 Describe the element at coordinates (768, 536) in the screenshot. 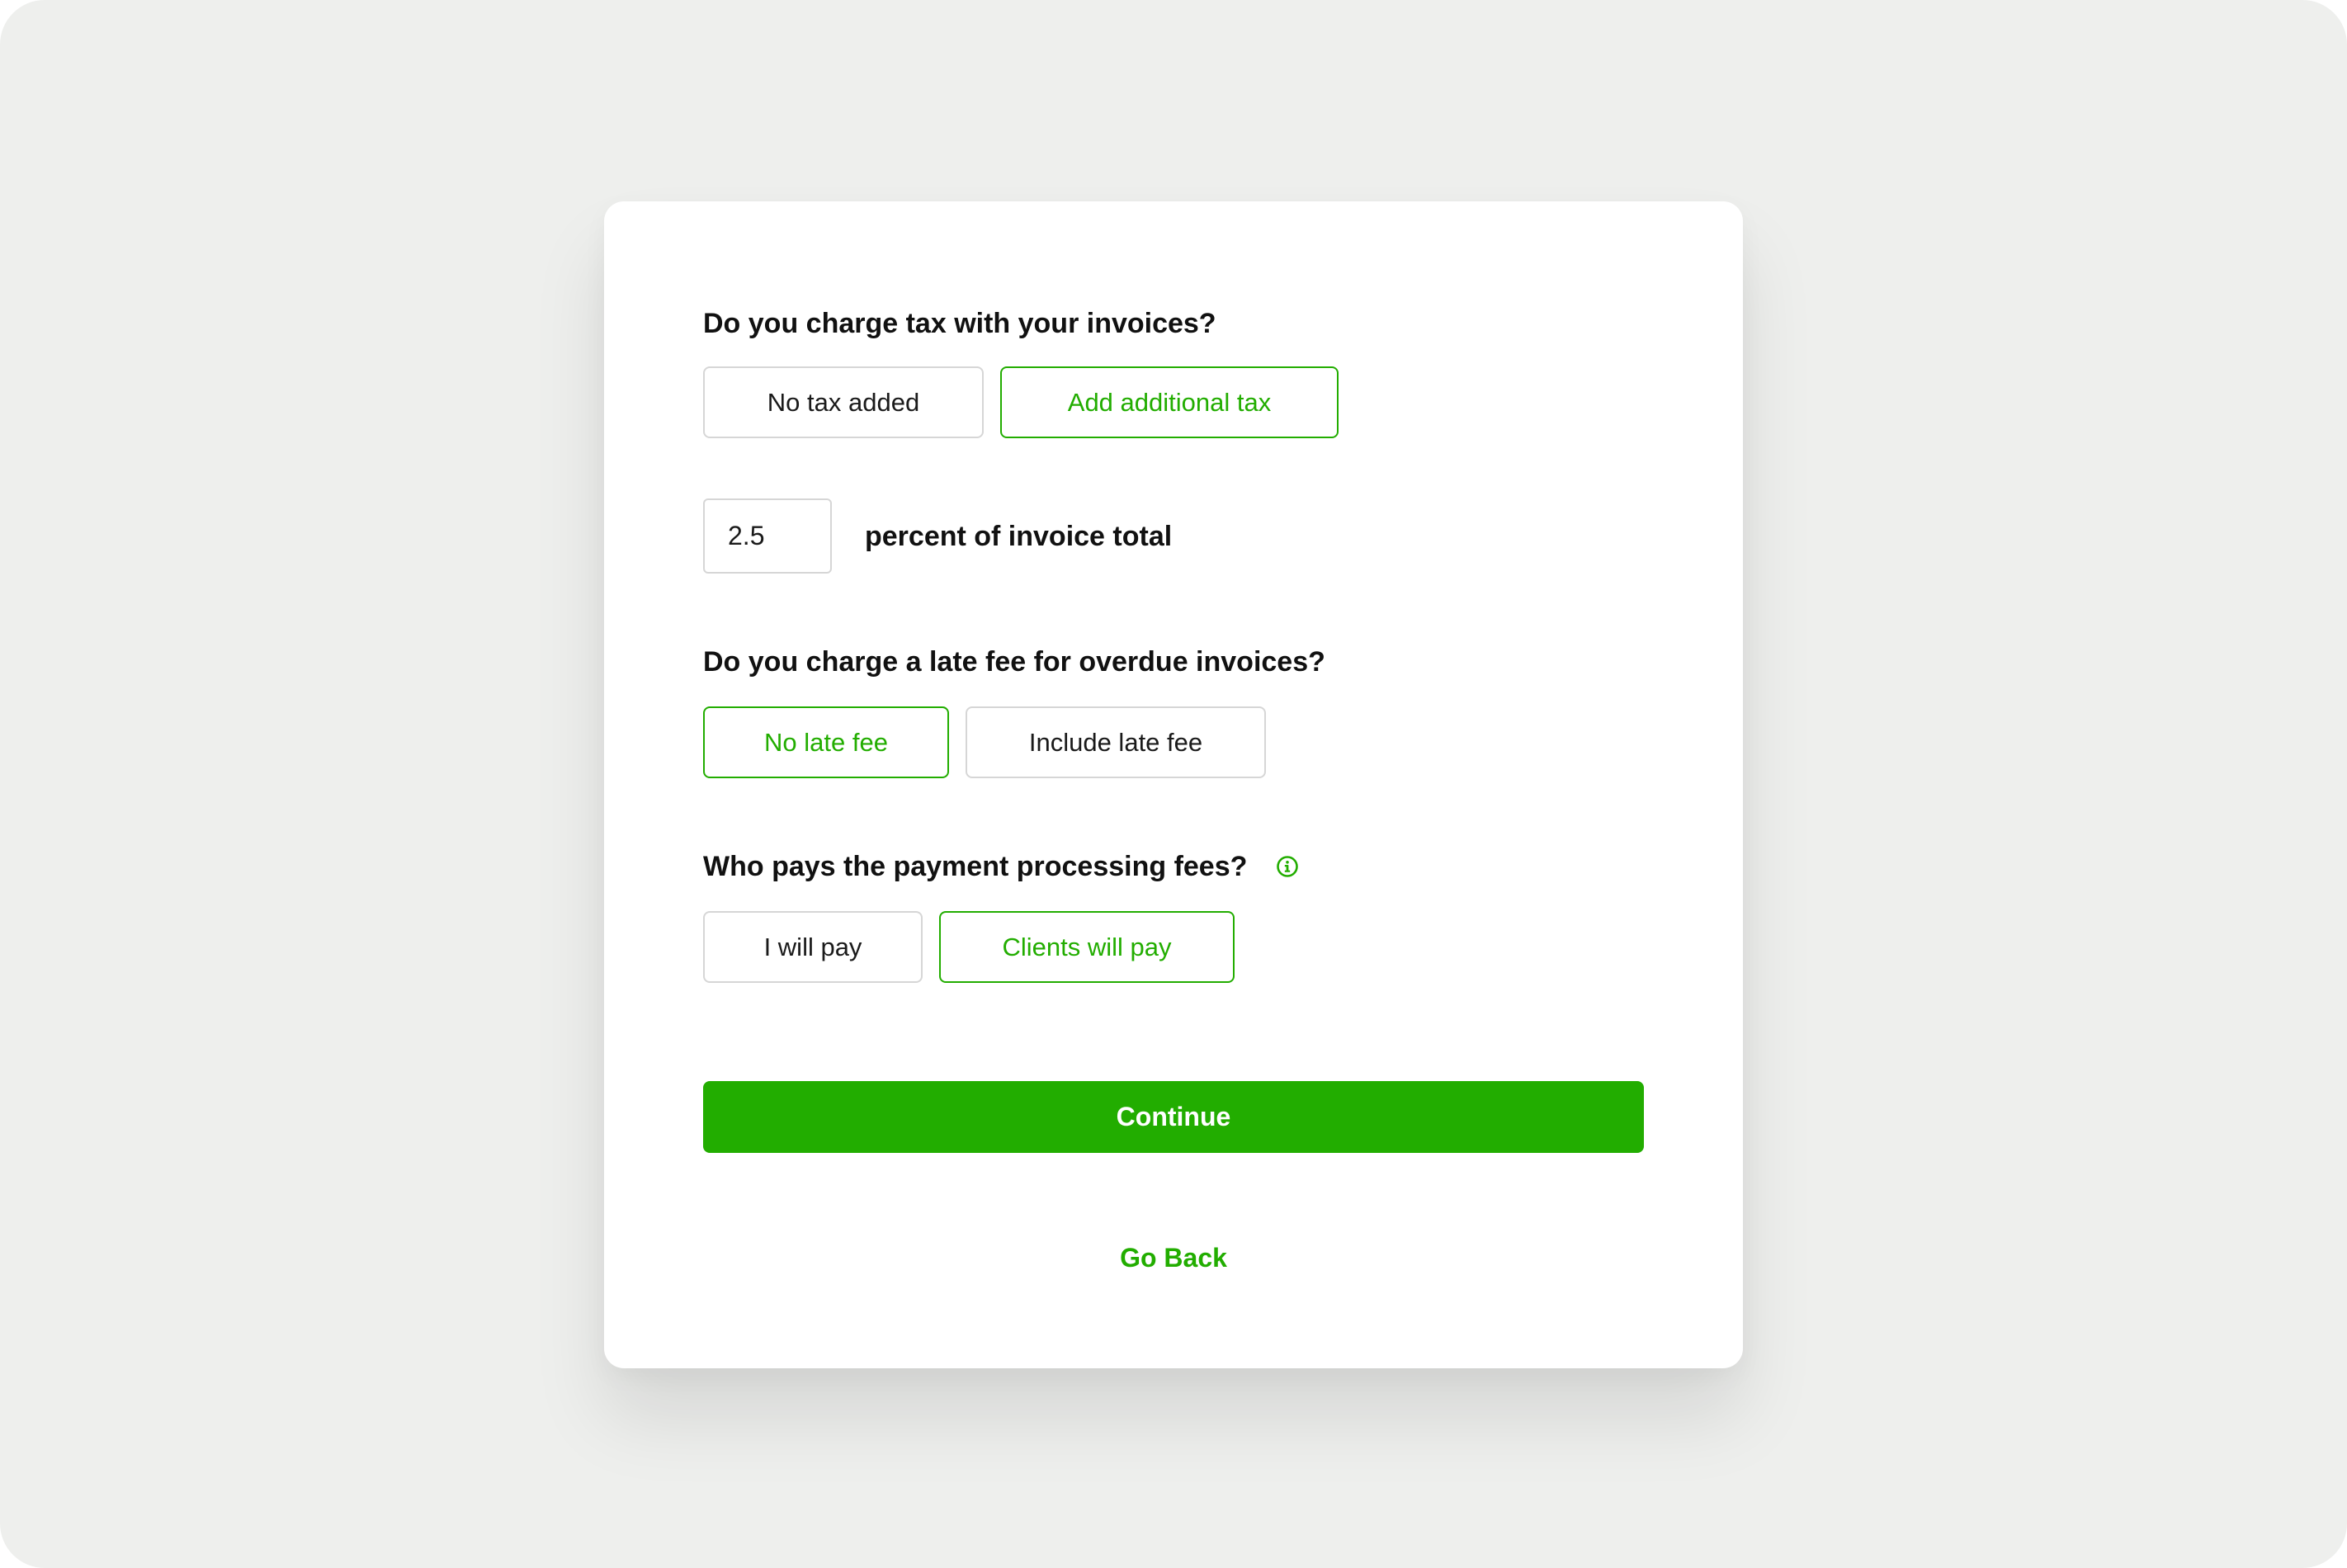

I see `tax-percent-input` at that location.